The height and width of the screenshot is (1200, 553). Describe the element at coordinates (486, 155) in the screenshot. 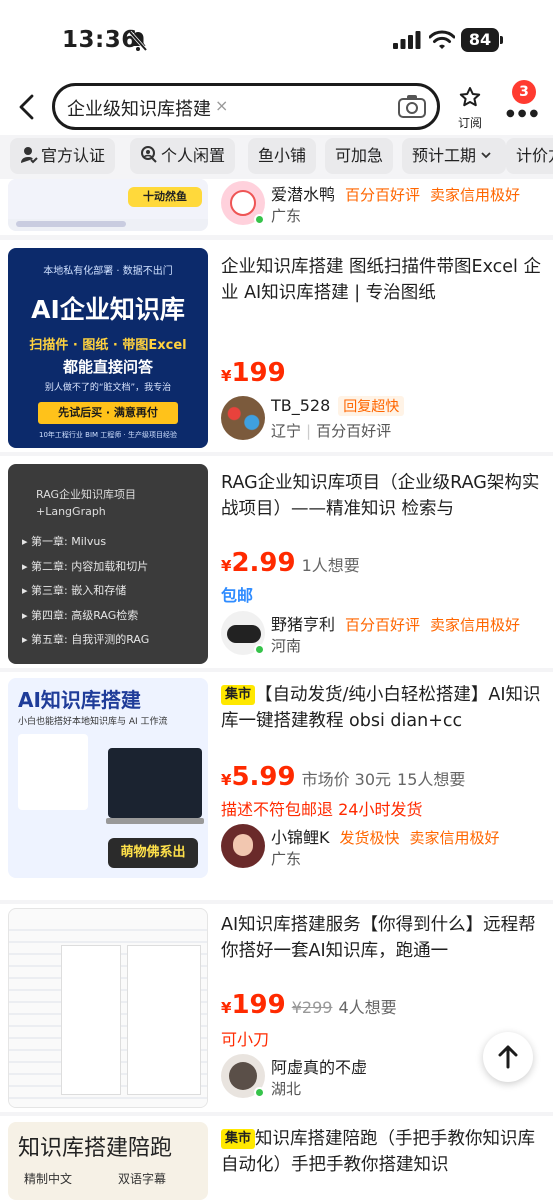

I see `chevron-down-icon` at that location.